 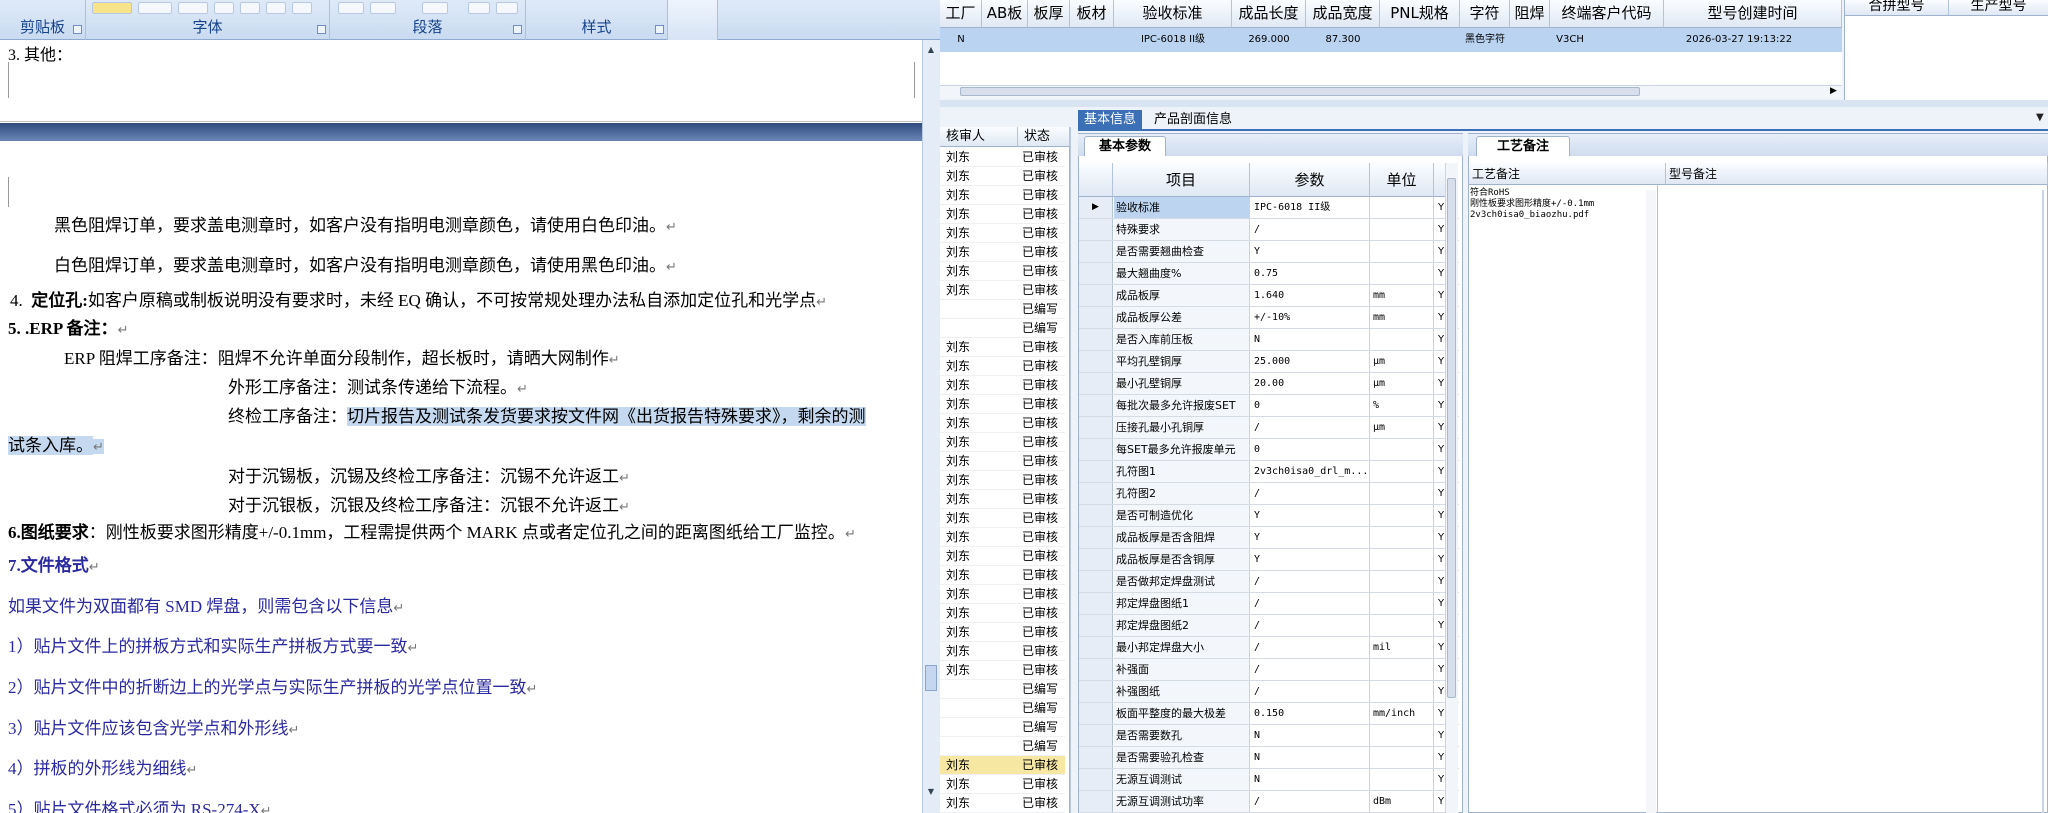 I want to click on change-case-button, so click(x=193, y=8).